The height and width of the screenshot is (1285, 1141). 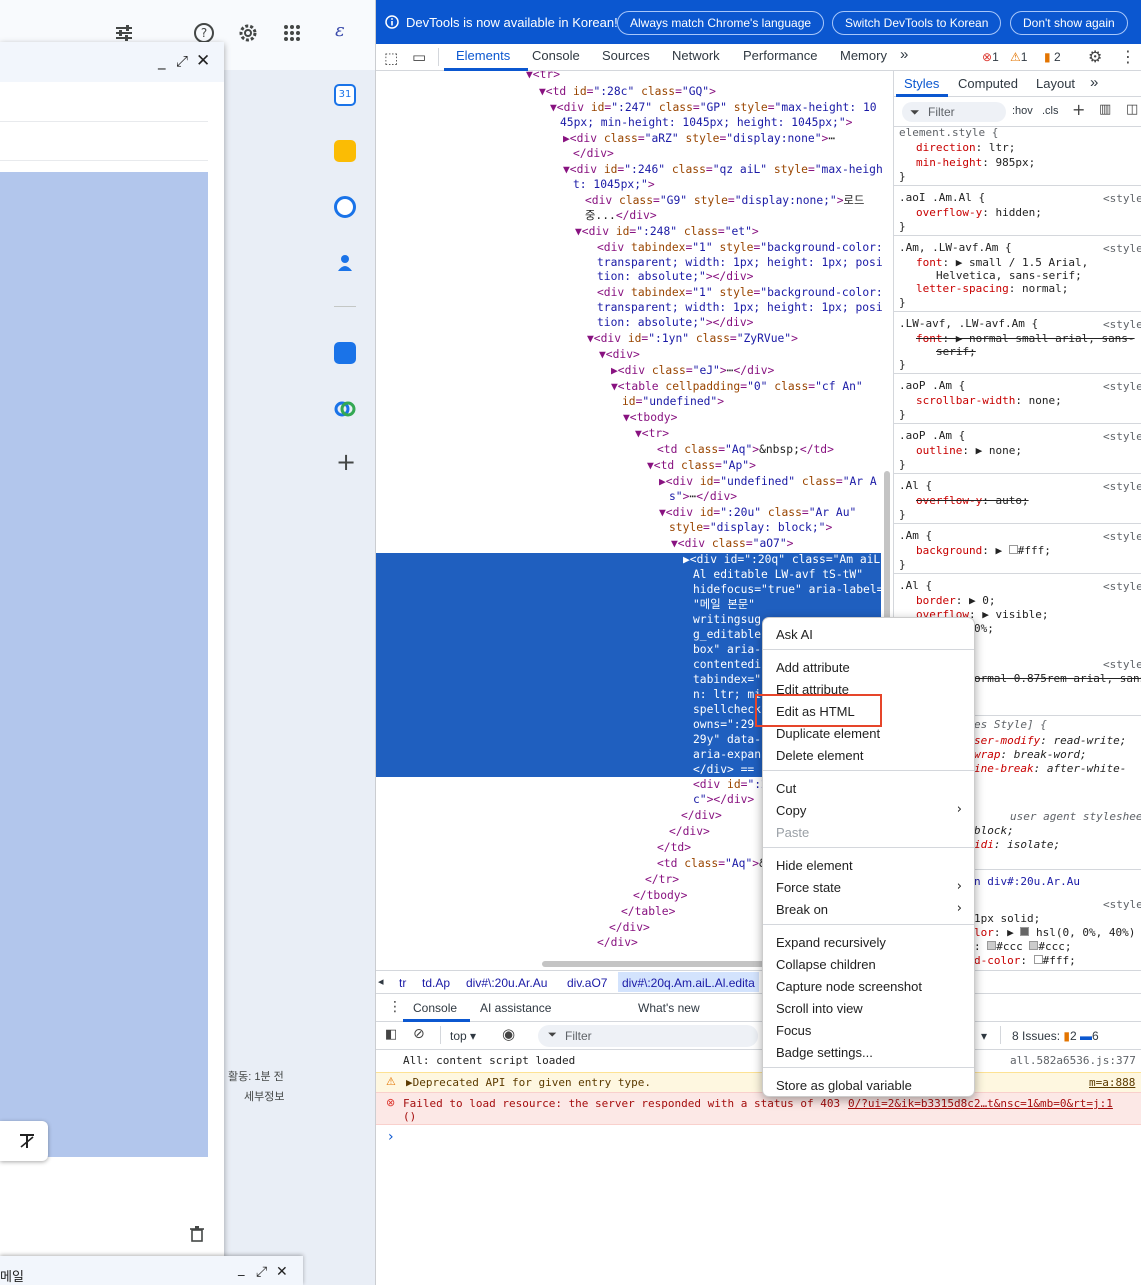 I want to click on inspect-element-icon: ⬚, so click(x=391, y=58).